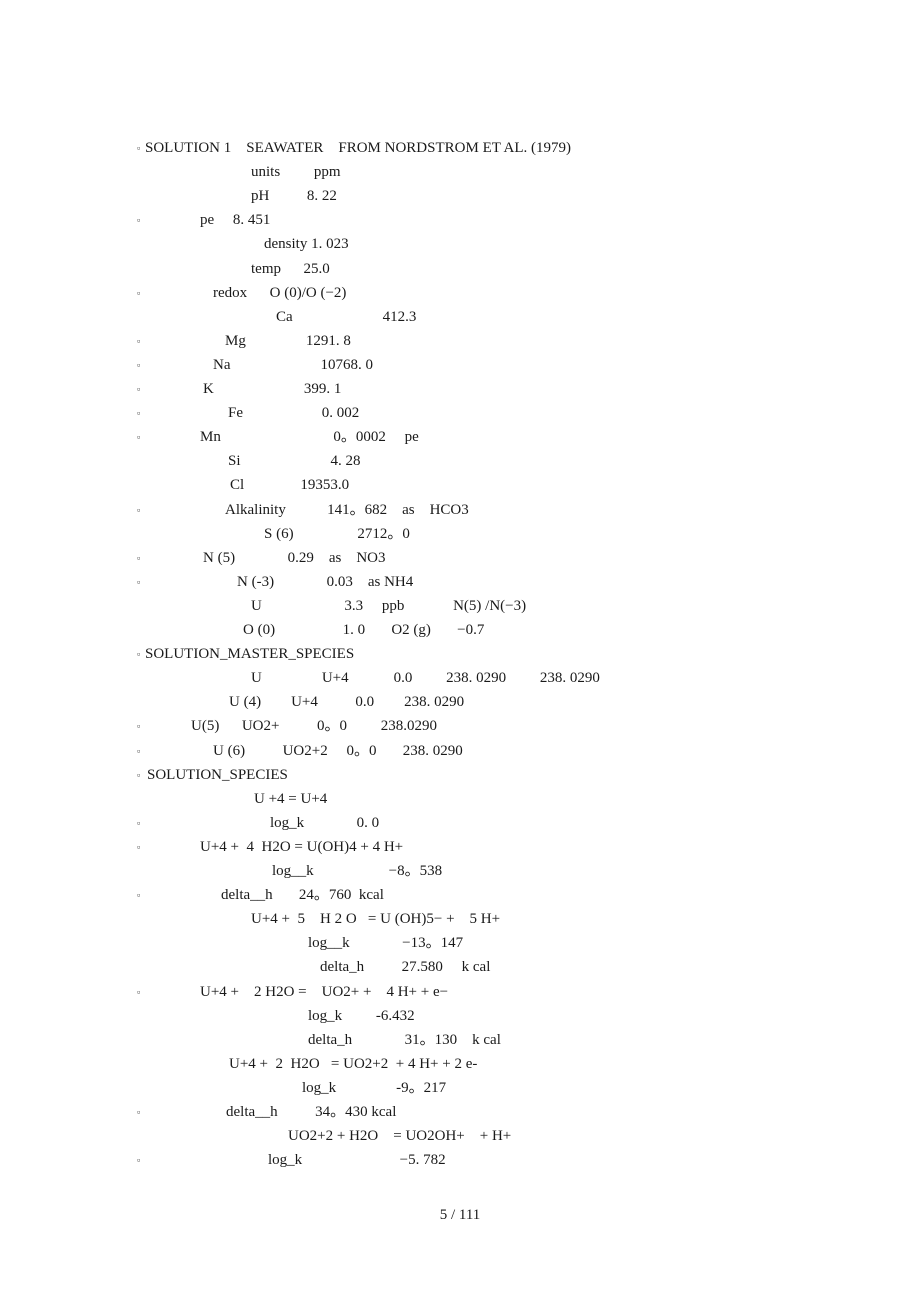 The width and height of the screenshot is (920, 1302). What do you see at coordinates (309, 437) in the screenshot?
I see `document-line: Mn 0。0002 pe` at bounding box center [309, 437].